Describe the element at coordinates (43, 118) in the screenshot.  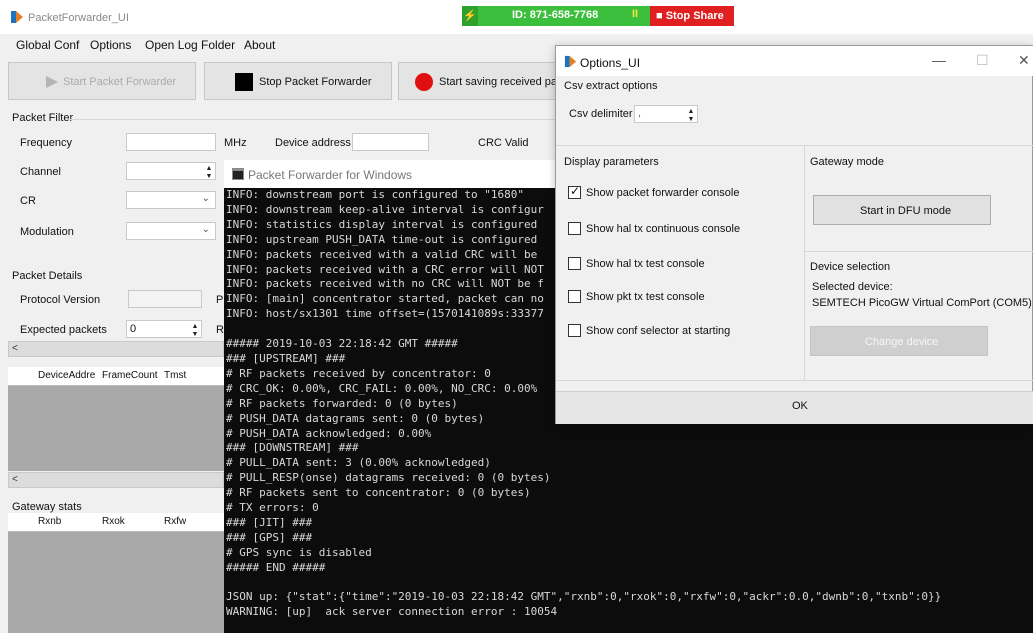
I see `packet-filter-title: Packet Filter` at that location.